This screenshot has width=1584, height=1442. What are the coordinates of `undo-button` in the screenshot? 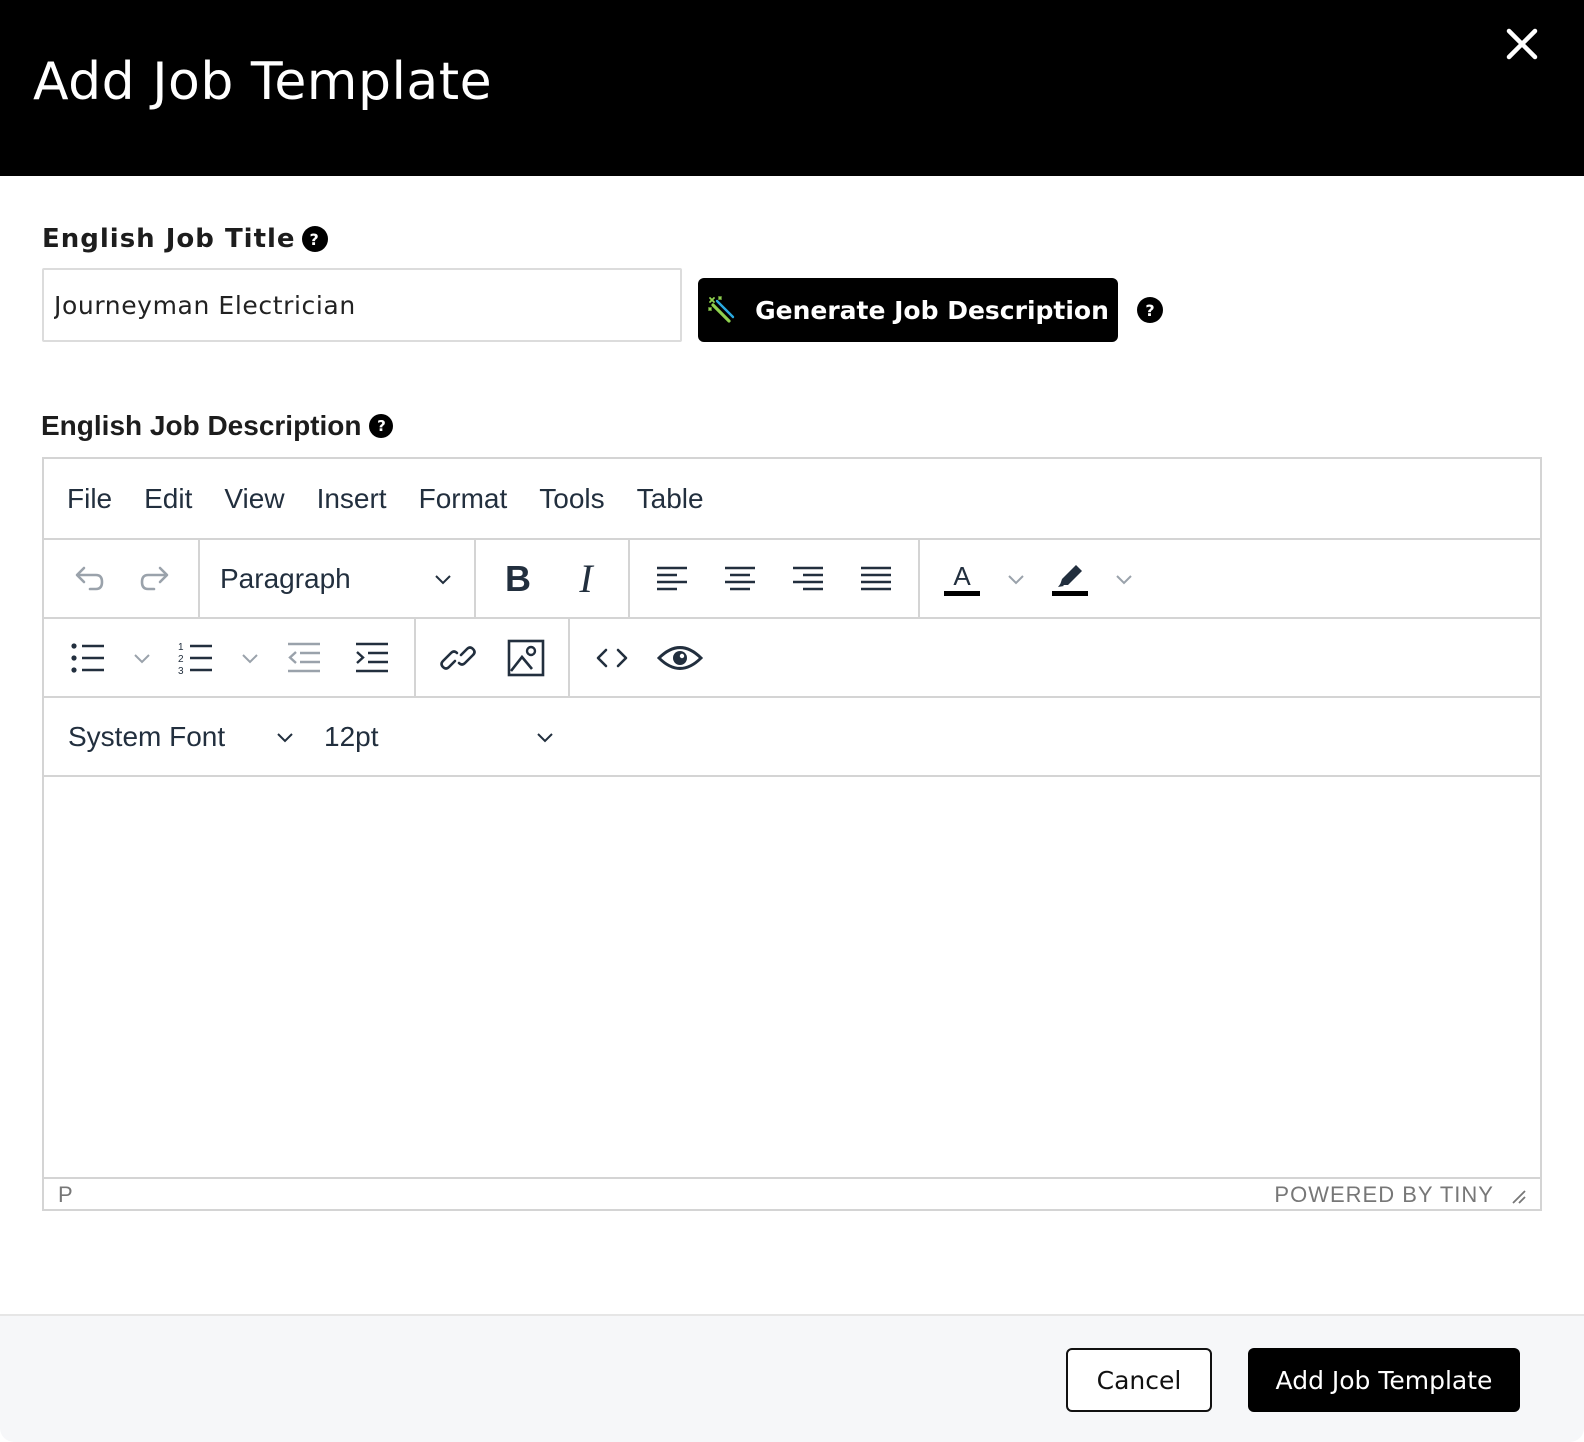 It's located at (88, 579).